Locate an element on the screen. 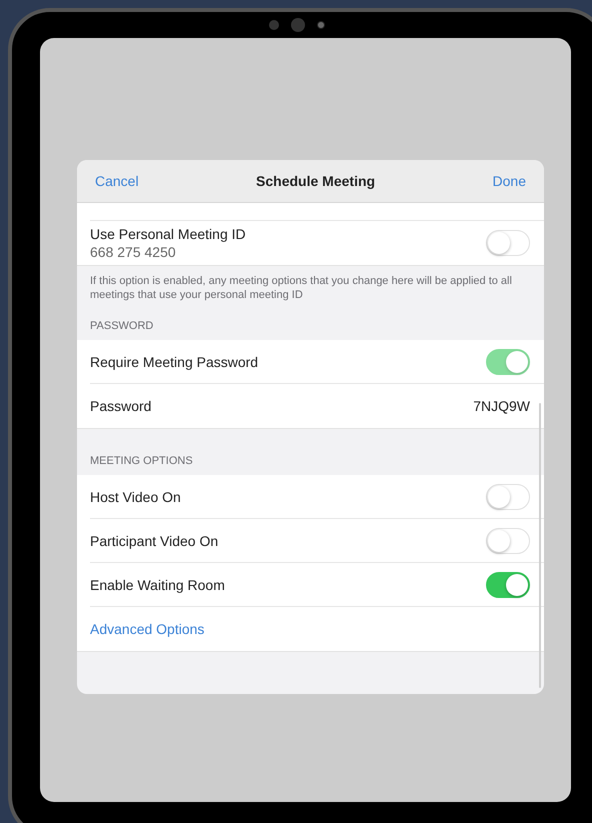  lens-icon is located at coordinates (321, 25).